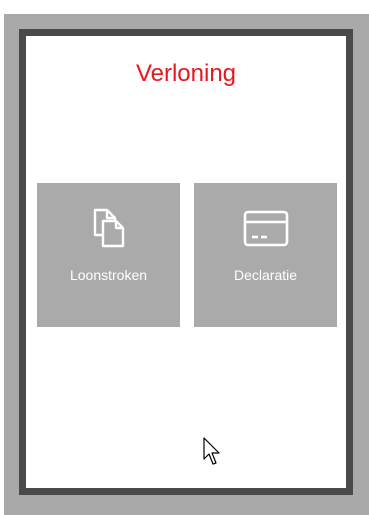  Describe the element at coordinates (108, 255) in the screenshot. I see `tile-loonstroken: Loonstroken` at that location.